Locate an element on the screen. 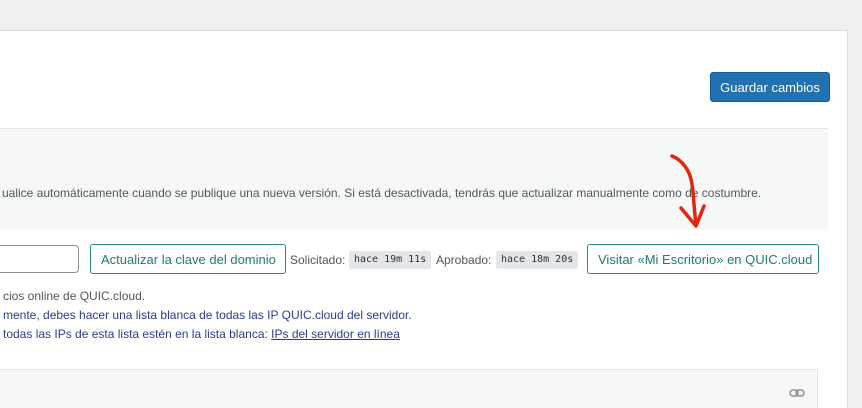 The width and height of the screenshot is (862, 408). domain-key-input is located at coordinates (39, 259).